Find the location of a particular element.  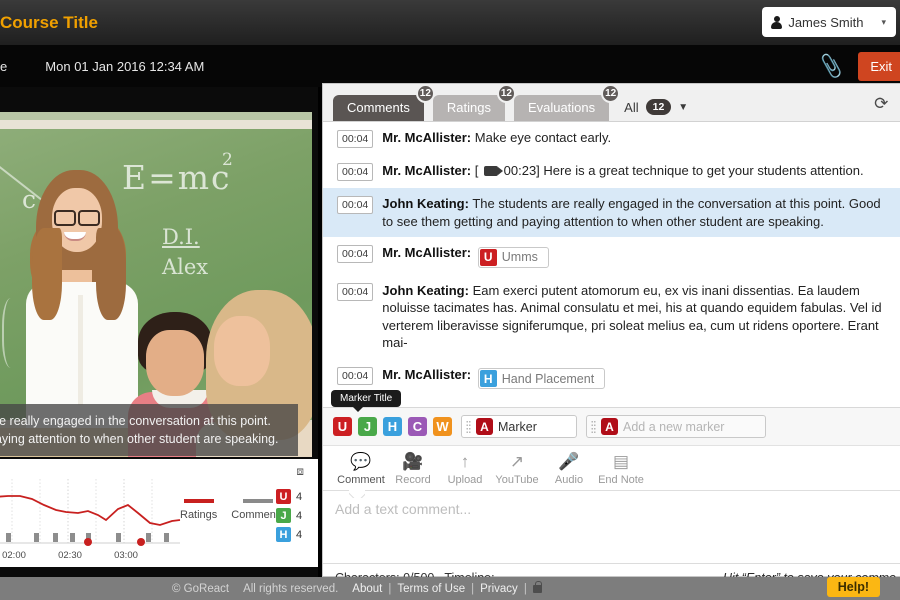

legend-item-ratings: Ratings is located at coordinates (198, 510).